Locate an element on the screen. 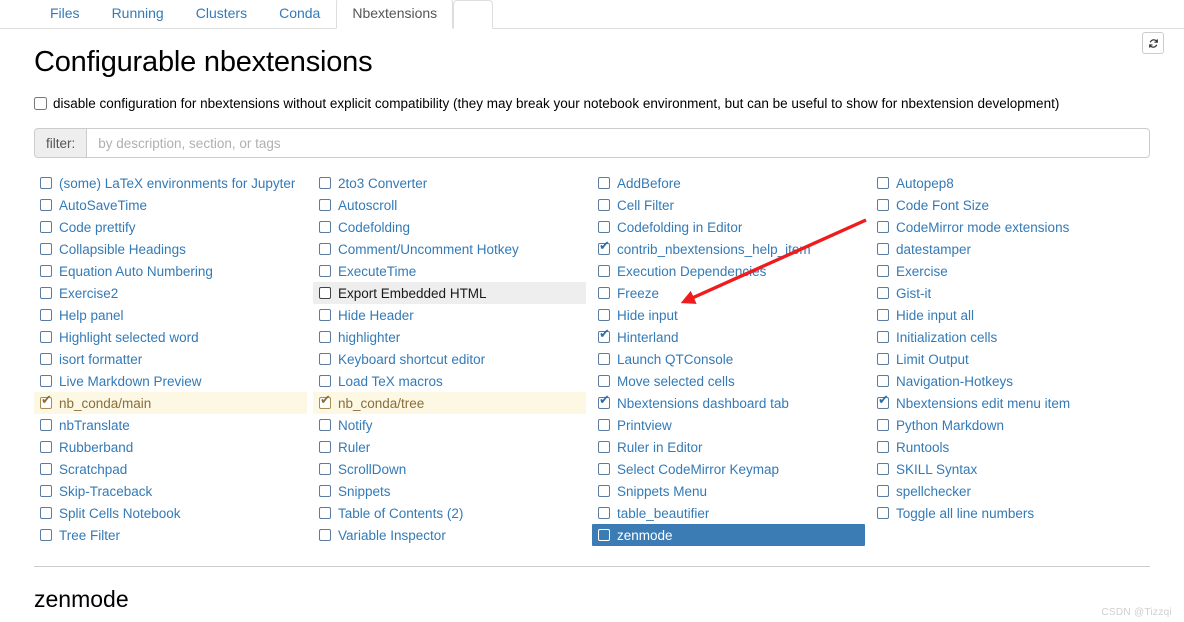  extension-item-table-of-contents-2: Table of Contents (2) is located at coordinates (449, 513).